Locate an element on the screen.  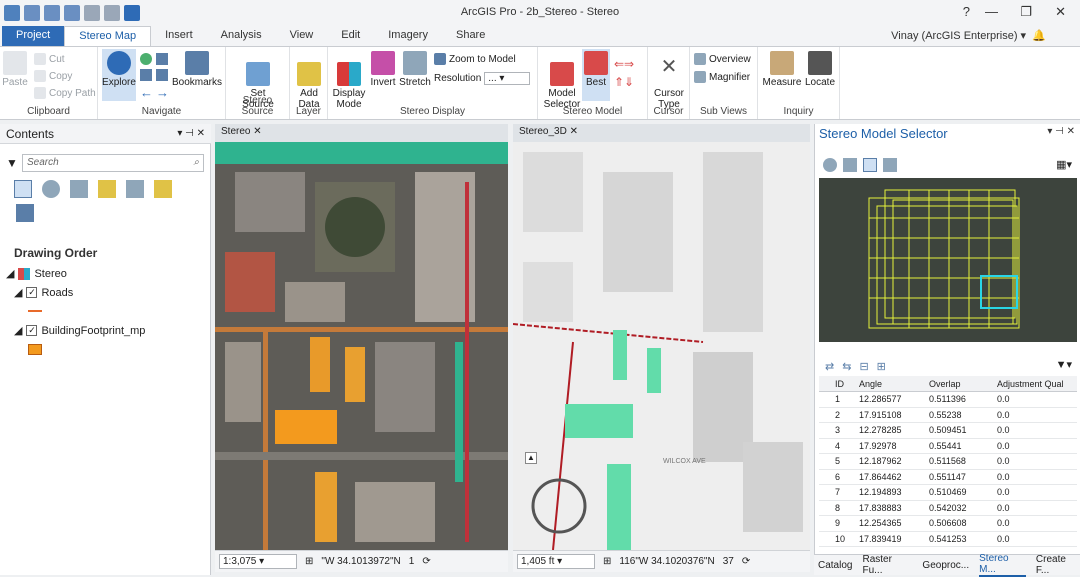
layer-roads: ◢ ✓ Roads is located at coordinates (43, 293).